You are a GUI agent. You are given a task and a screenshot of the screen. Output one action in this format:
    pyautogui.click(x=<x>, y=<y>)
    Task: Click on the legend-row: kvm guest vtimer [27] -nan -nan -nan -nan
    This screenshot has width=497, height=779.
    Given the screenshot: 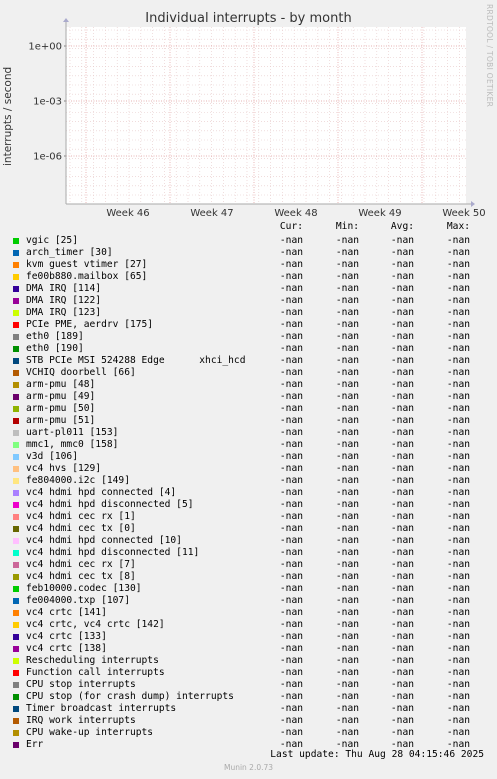 What is the action you would take?
    pyautogui.click(x=248, y=265)
    